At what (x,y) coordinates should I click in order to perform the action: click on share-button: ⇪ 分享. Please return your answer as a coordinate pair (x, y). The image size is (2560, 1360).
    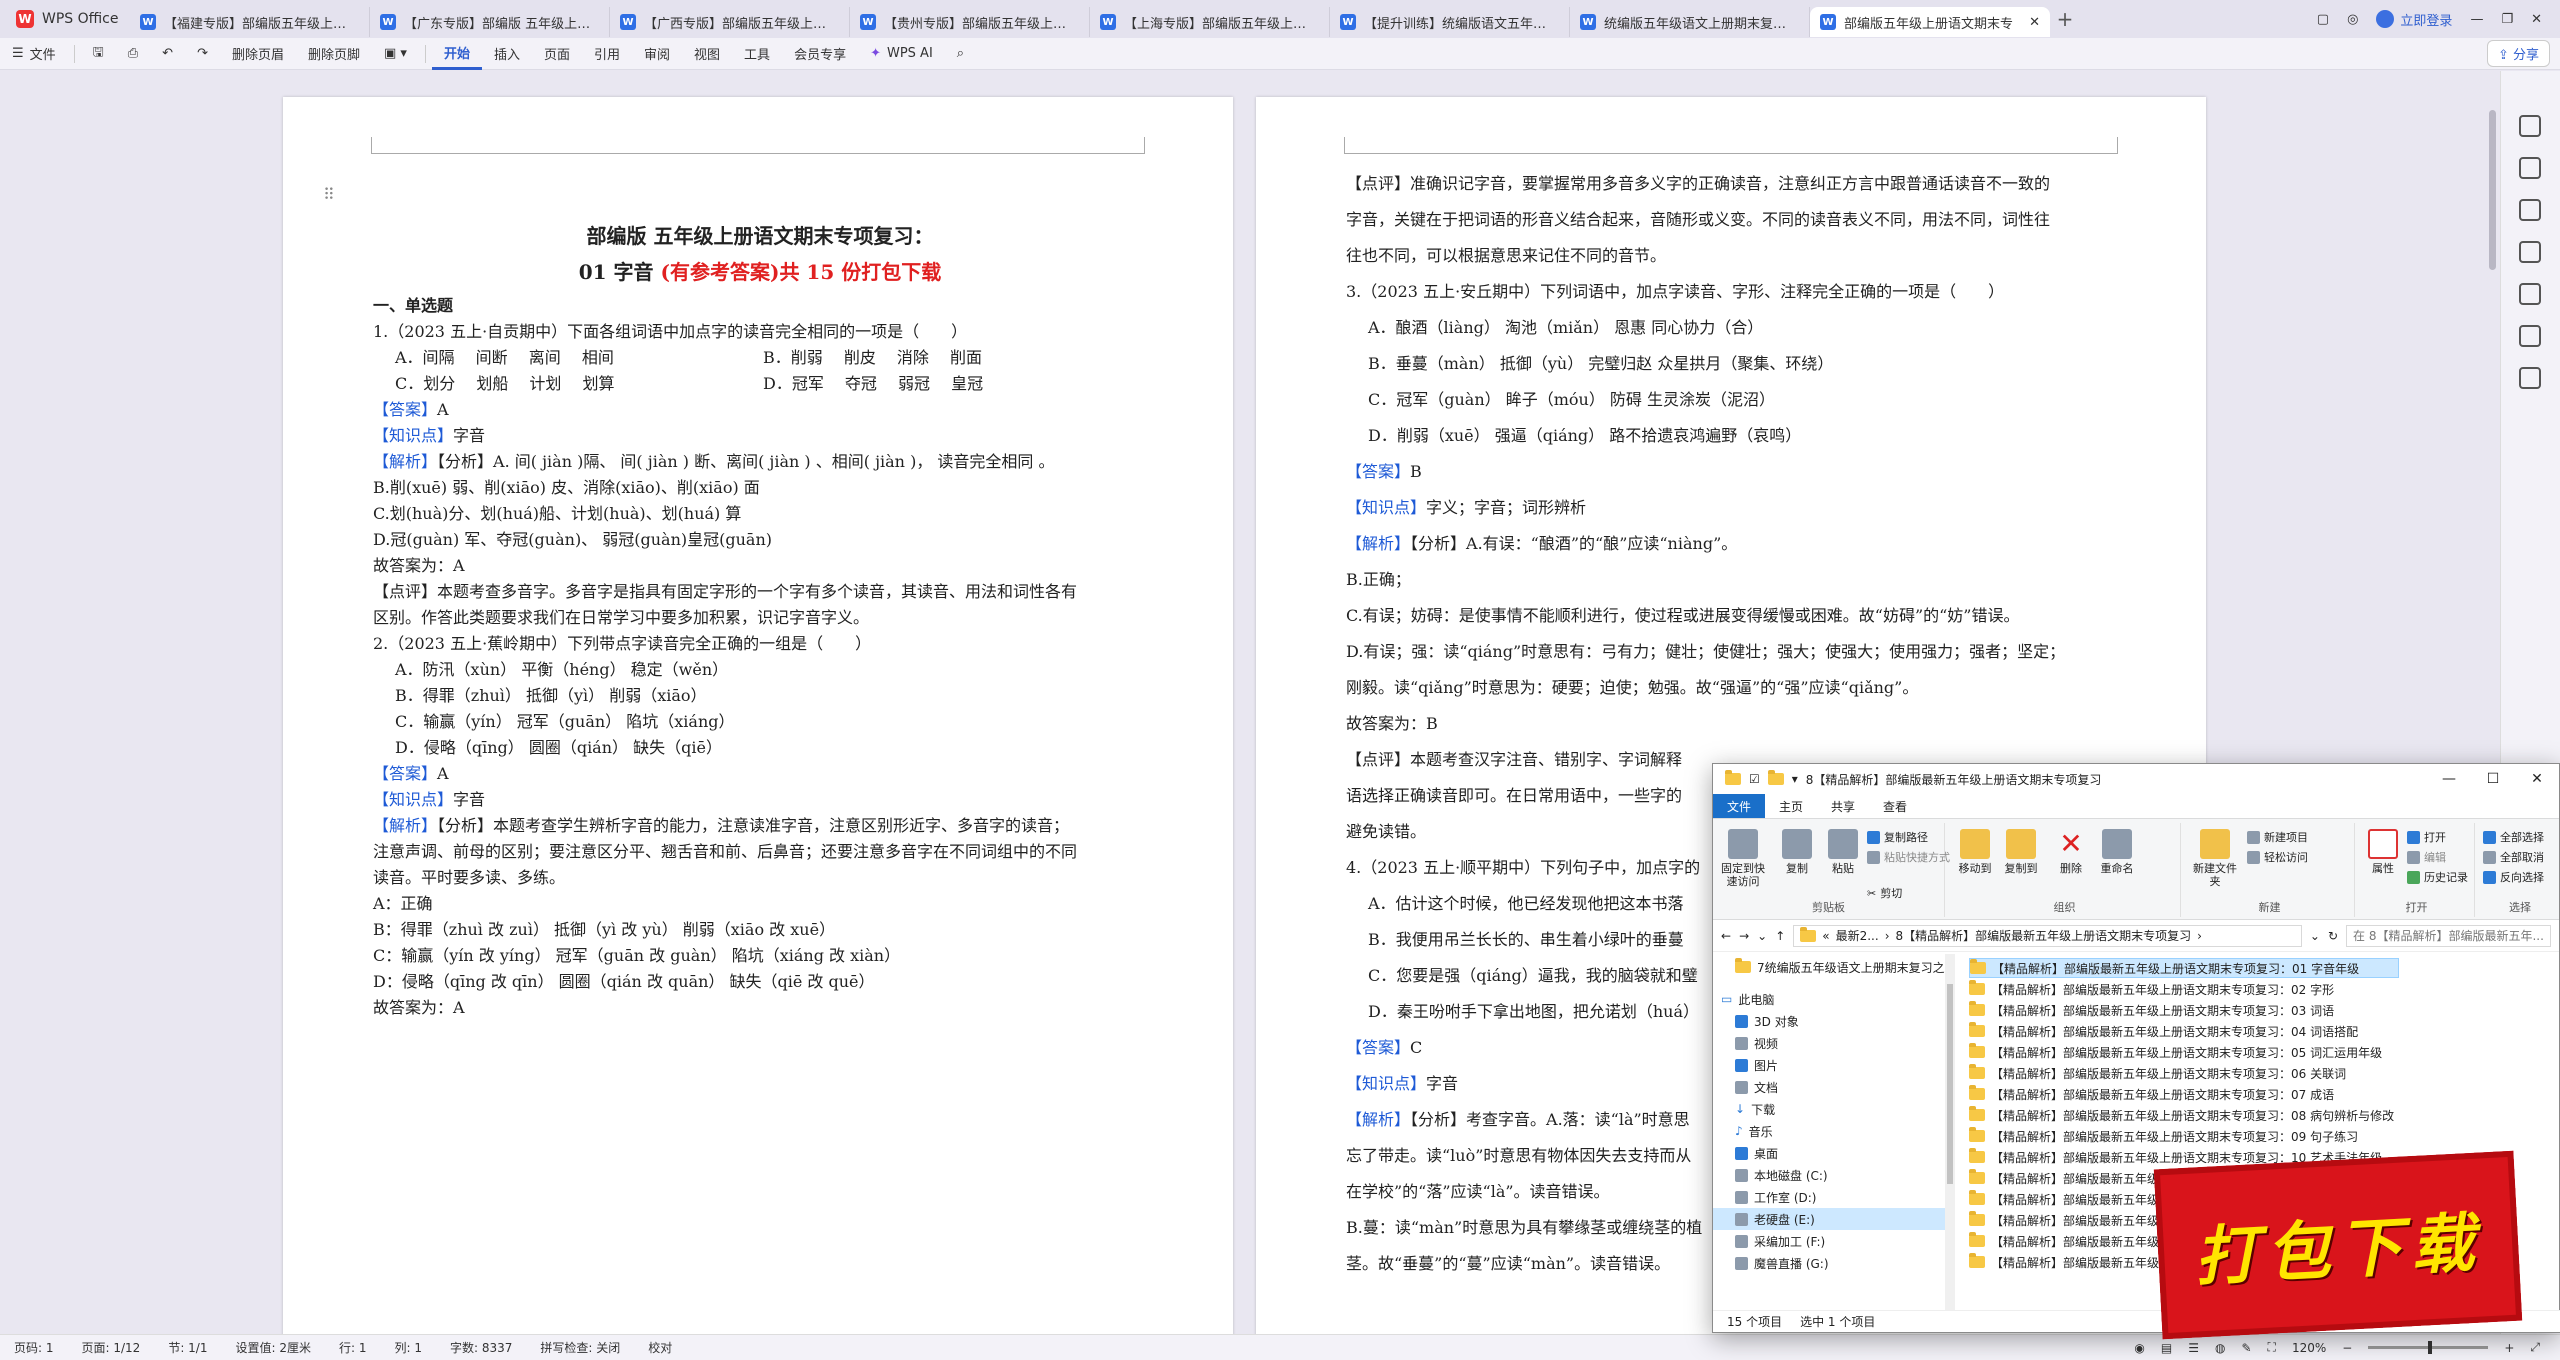
    Looking at the image, I should click on (2518, 53).